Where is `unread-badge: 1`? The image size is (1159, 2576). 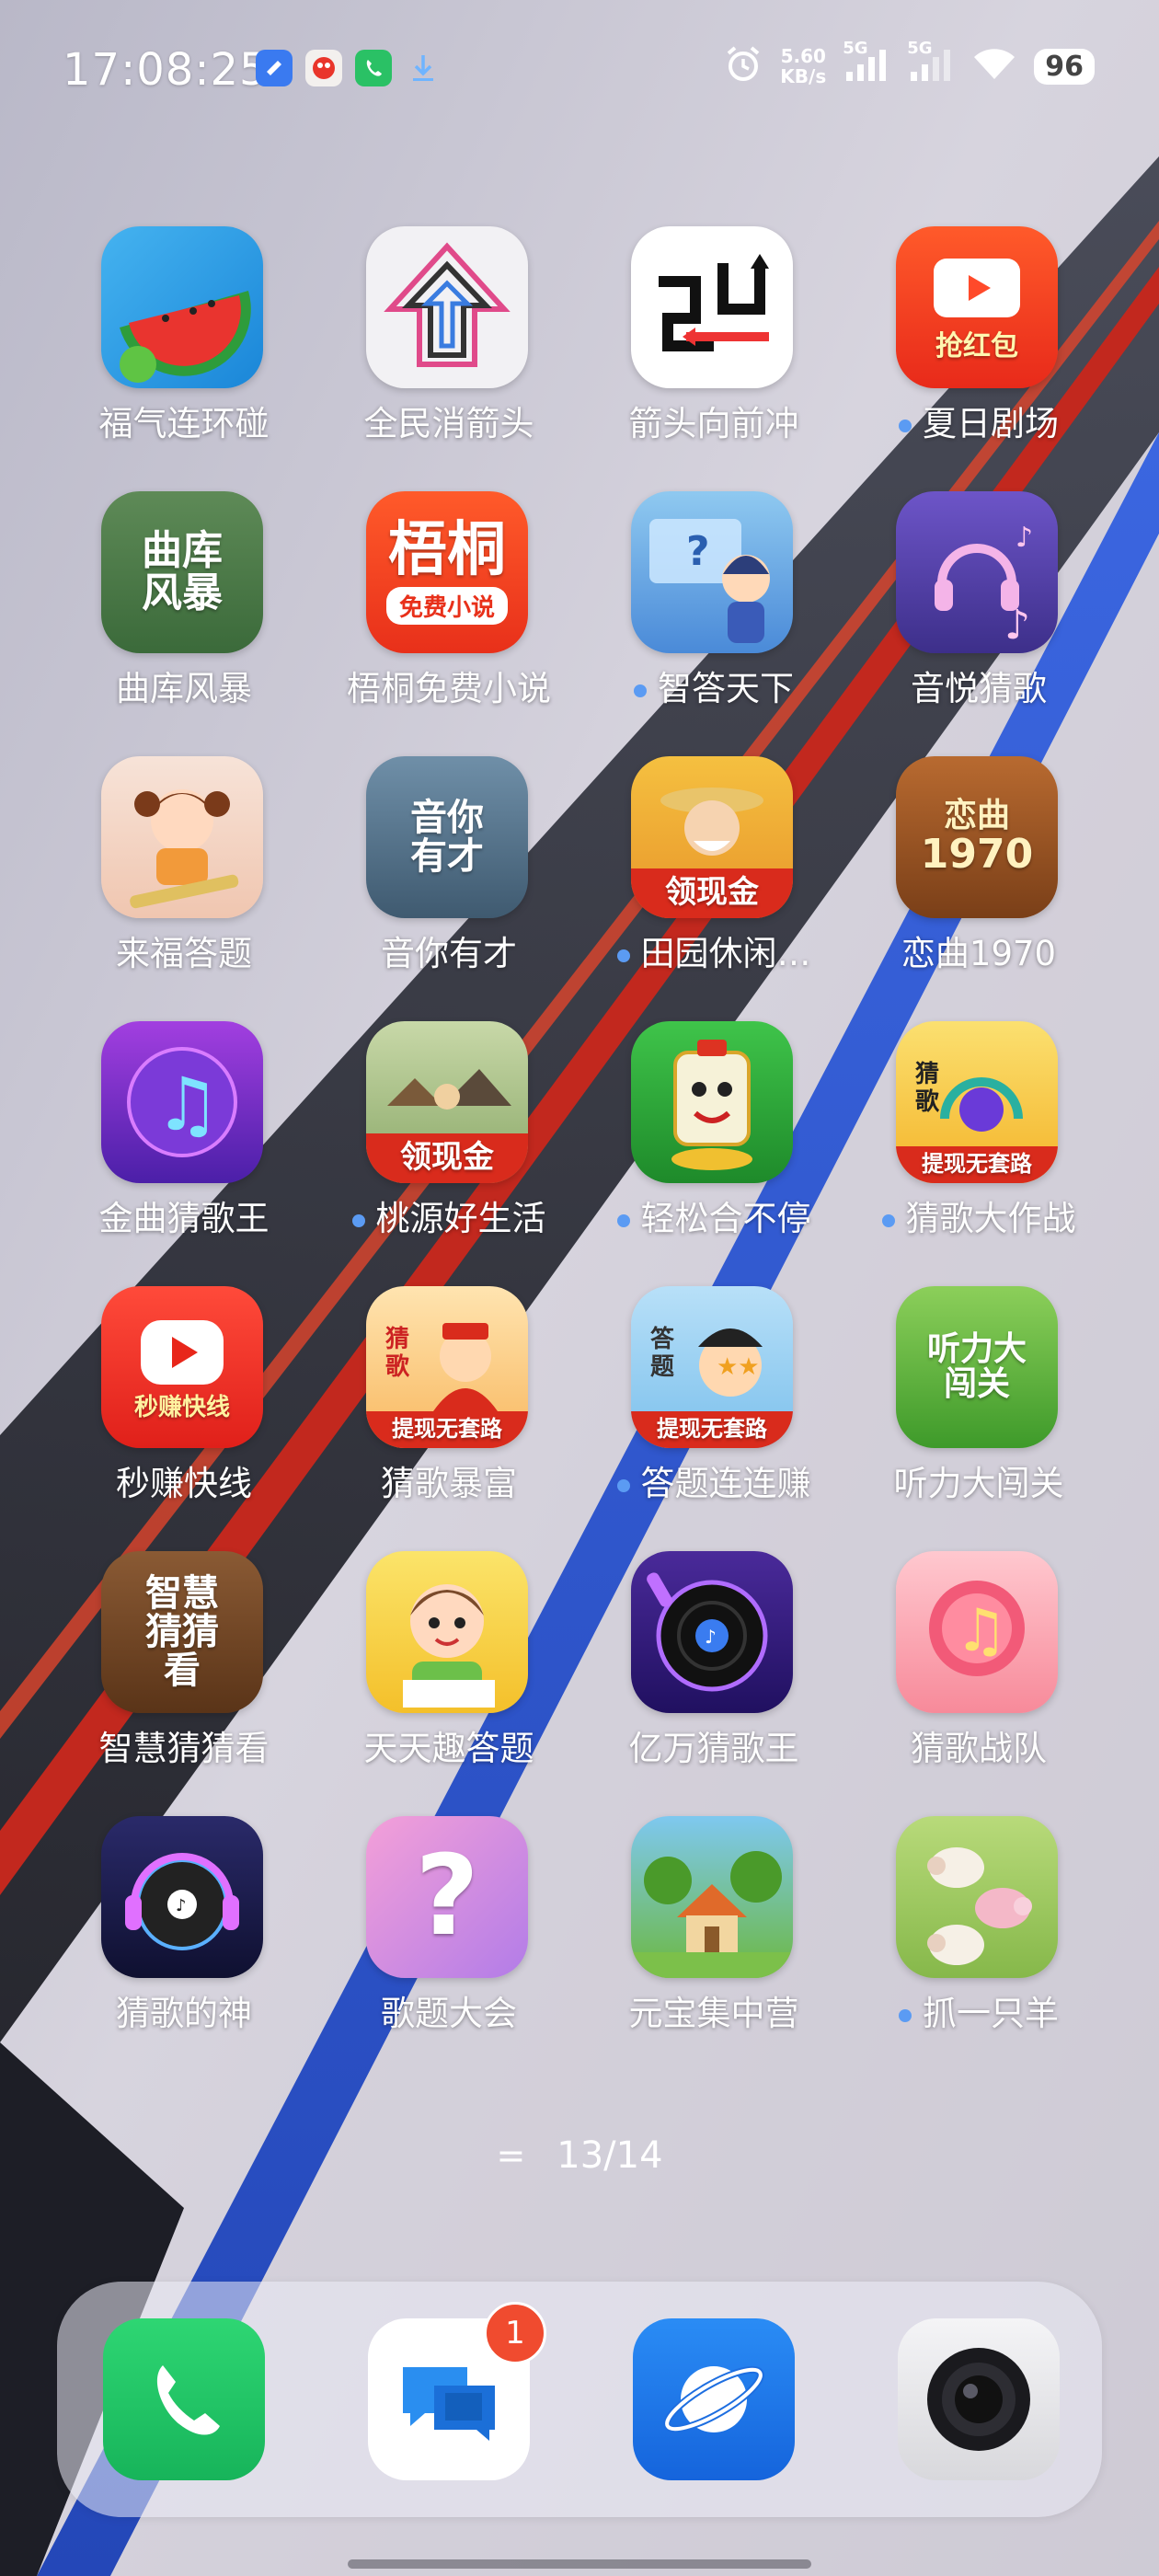
unread-badge: 1 is located at coordinates (515, 2333).